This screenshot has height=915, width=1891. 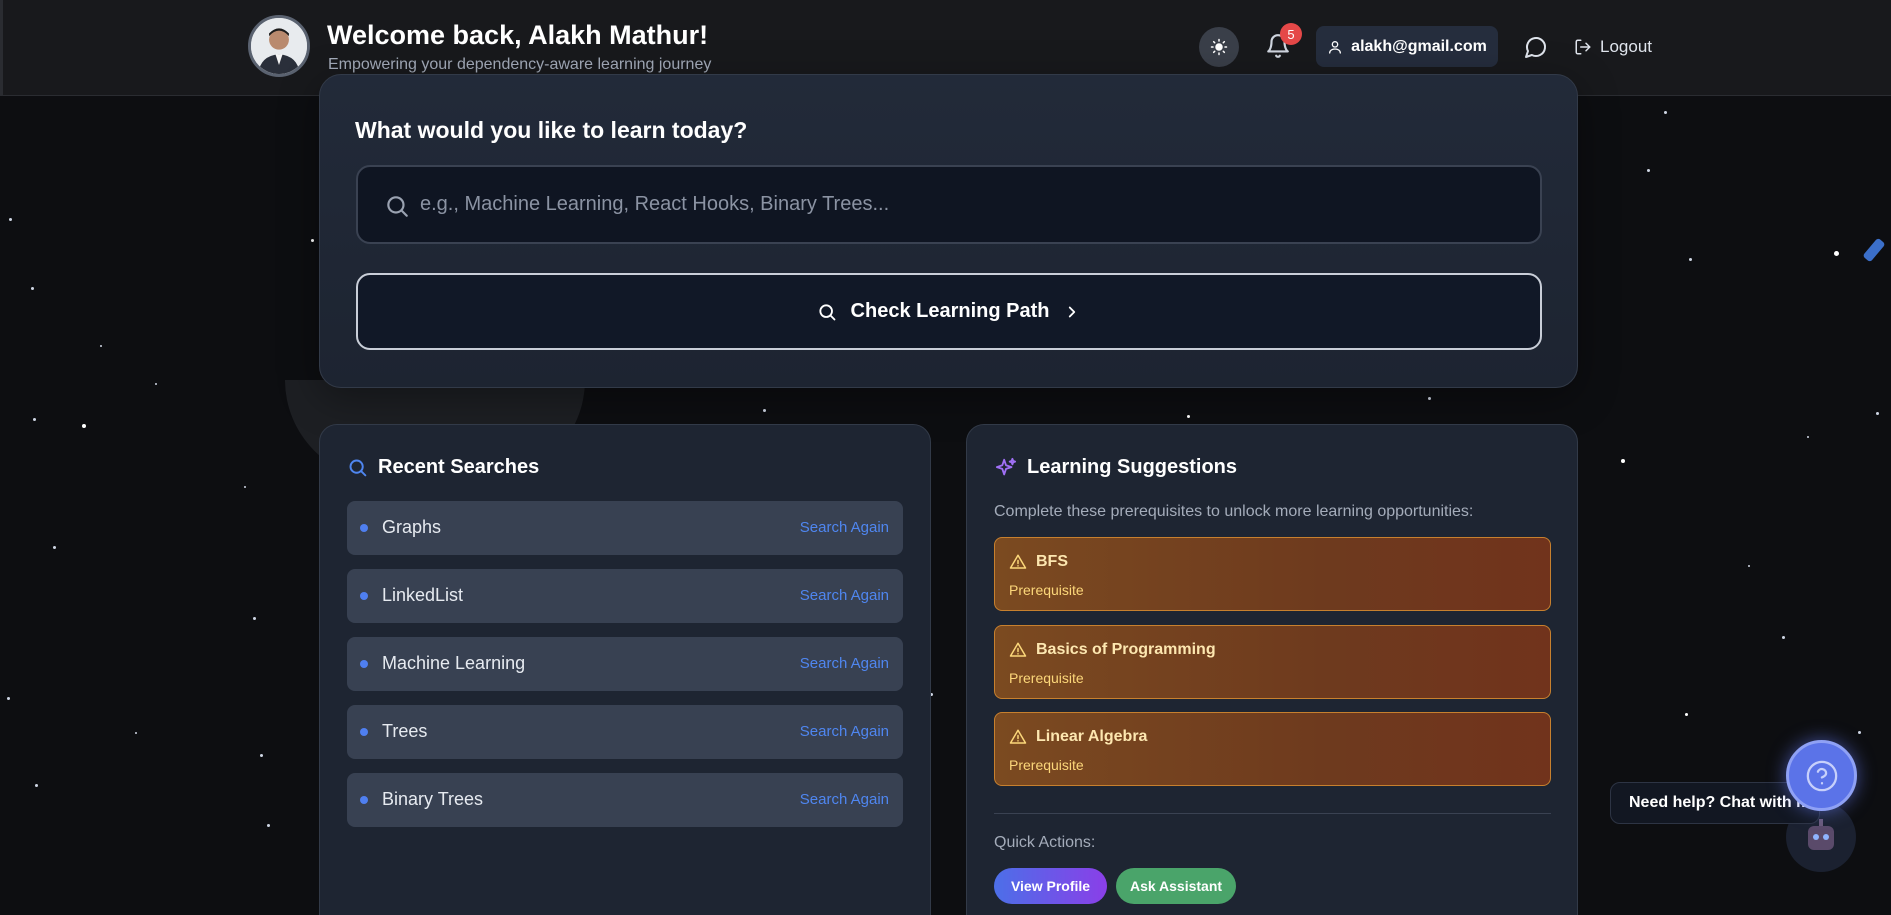 I want to click on recent-search-label: Graphs, so click(x=412, y=527).